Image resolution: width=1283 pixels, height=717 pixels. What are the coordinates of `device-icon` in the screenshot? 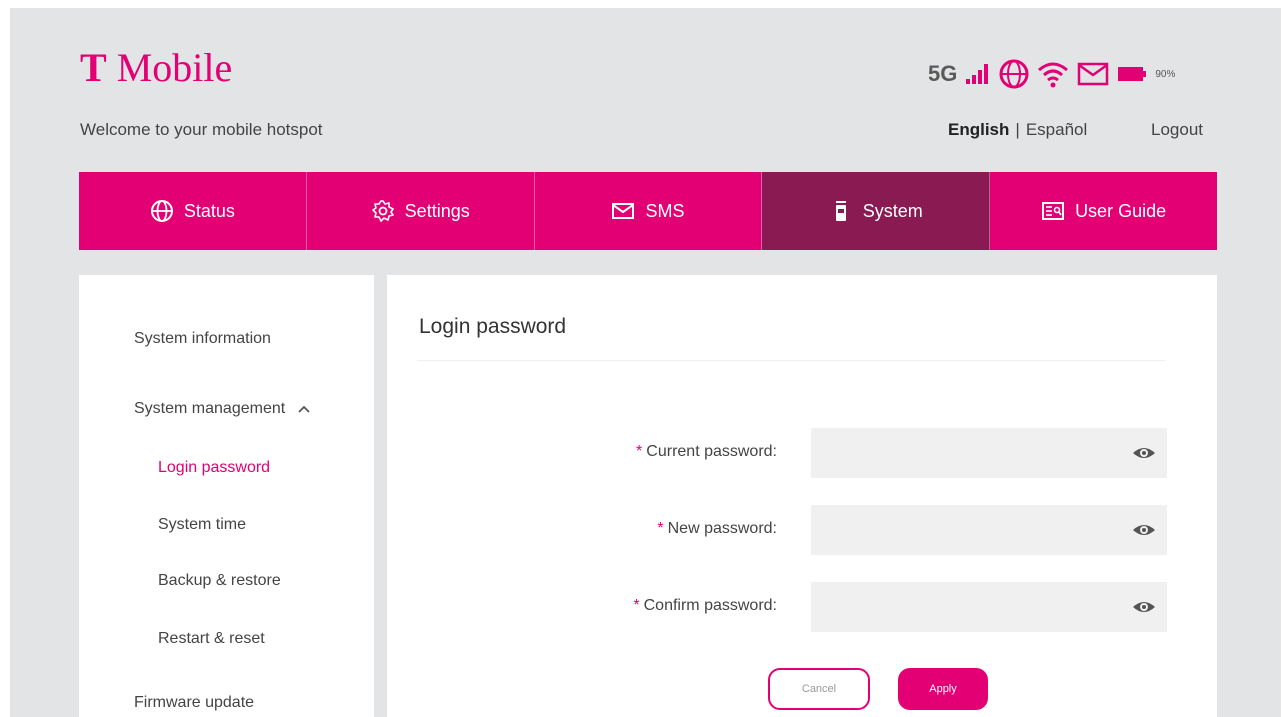 It's located at (840, 211).